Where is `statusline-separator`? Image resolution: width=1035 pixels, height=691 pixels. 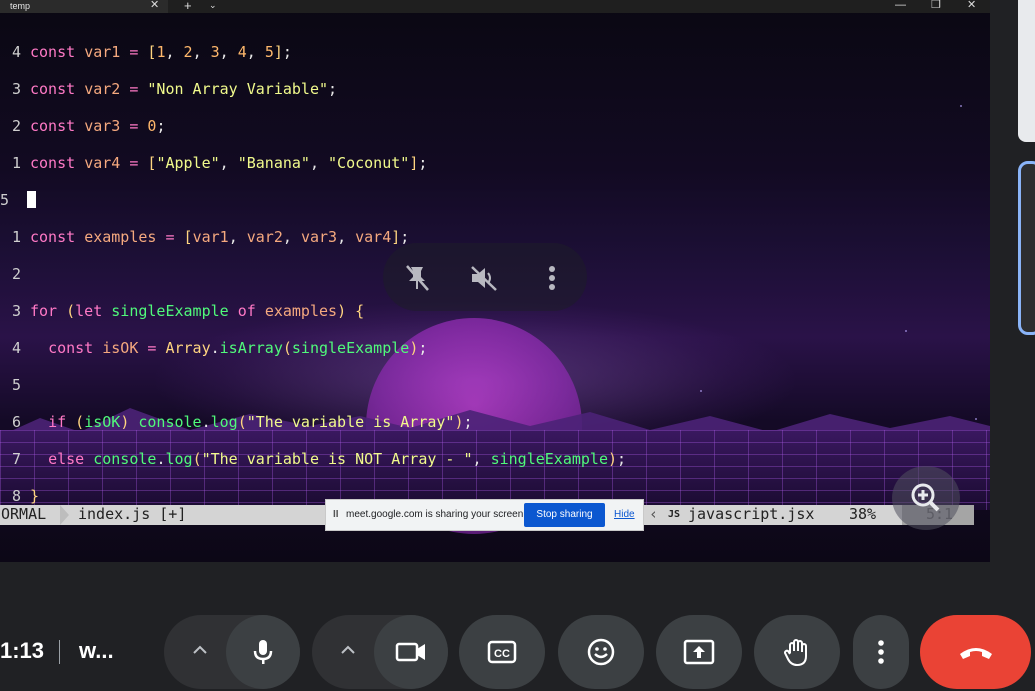
statusline-separator is located at coordinates (64, 515).